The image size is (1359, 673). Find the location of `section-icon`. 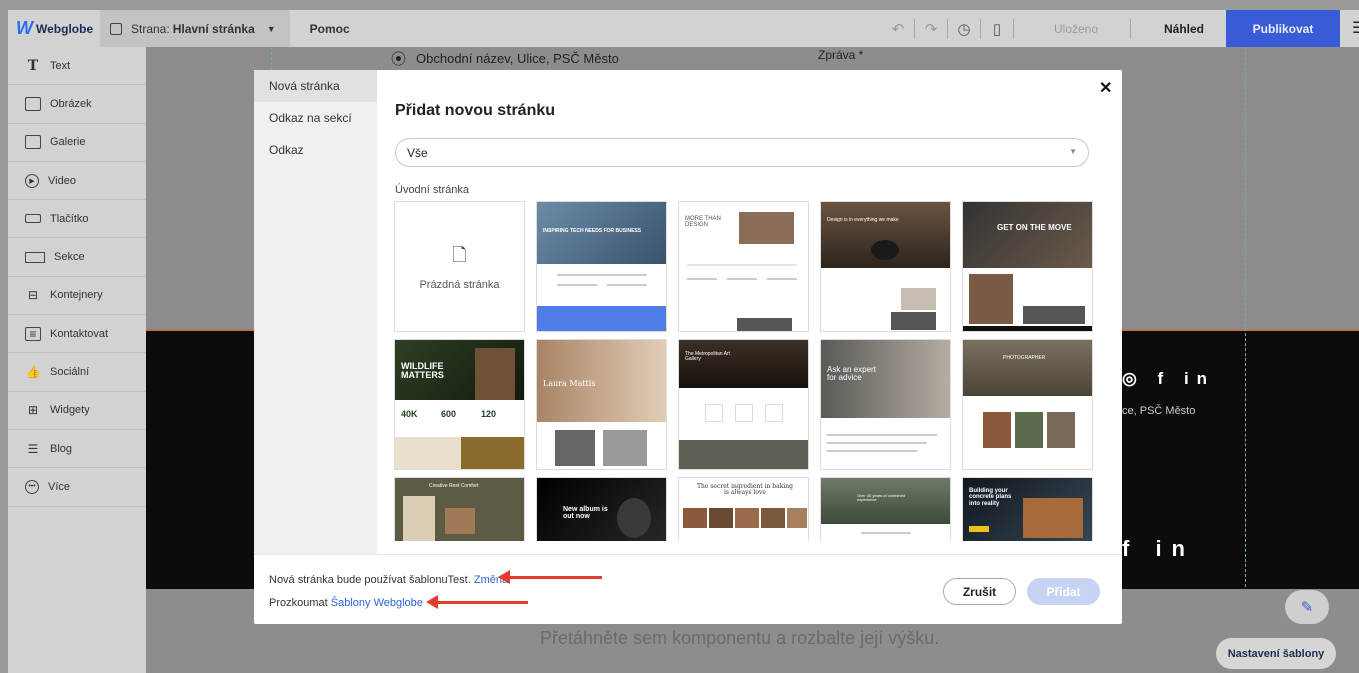

section-icon is located at coordinates (35, 257).